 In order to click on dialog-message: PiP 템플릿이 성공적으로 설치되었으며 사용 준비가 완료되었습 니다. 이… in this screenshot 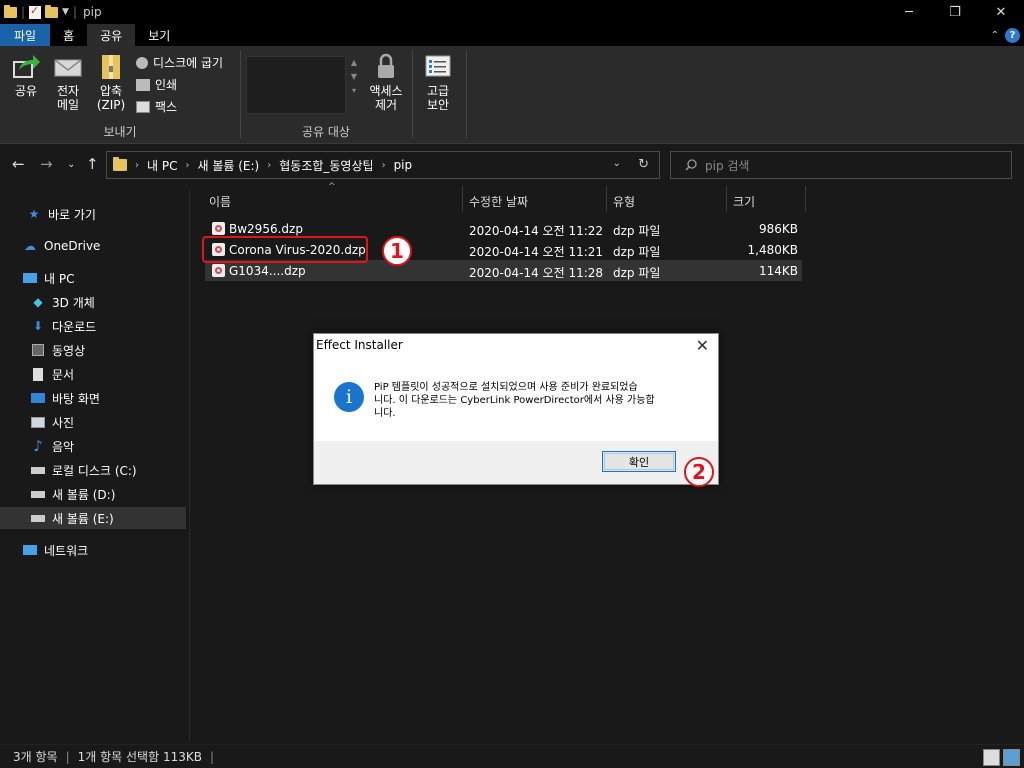, I will do `click(514, 400)`.